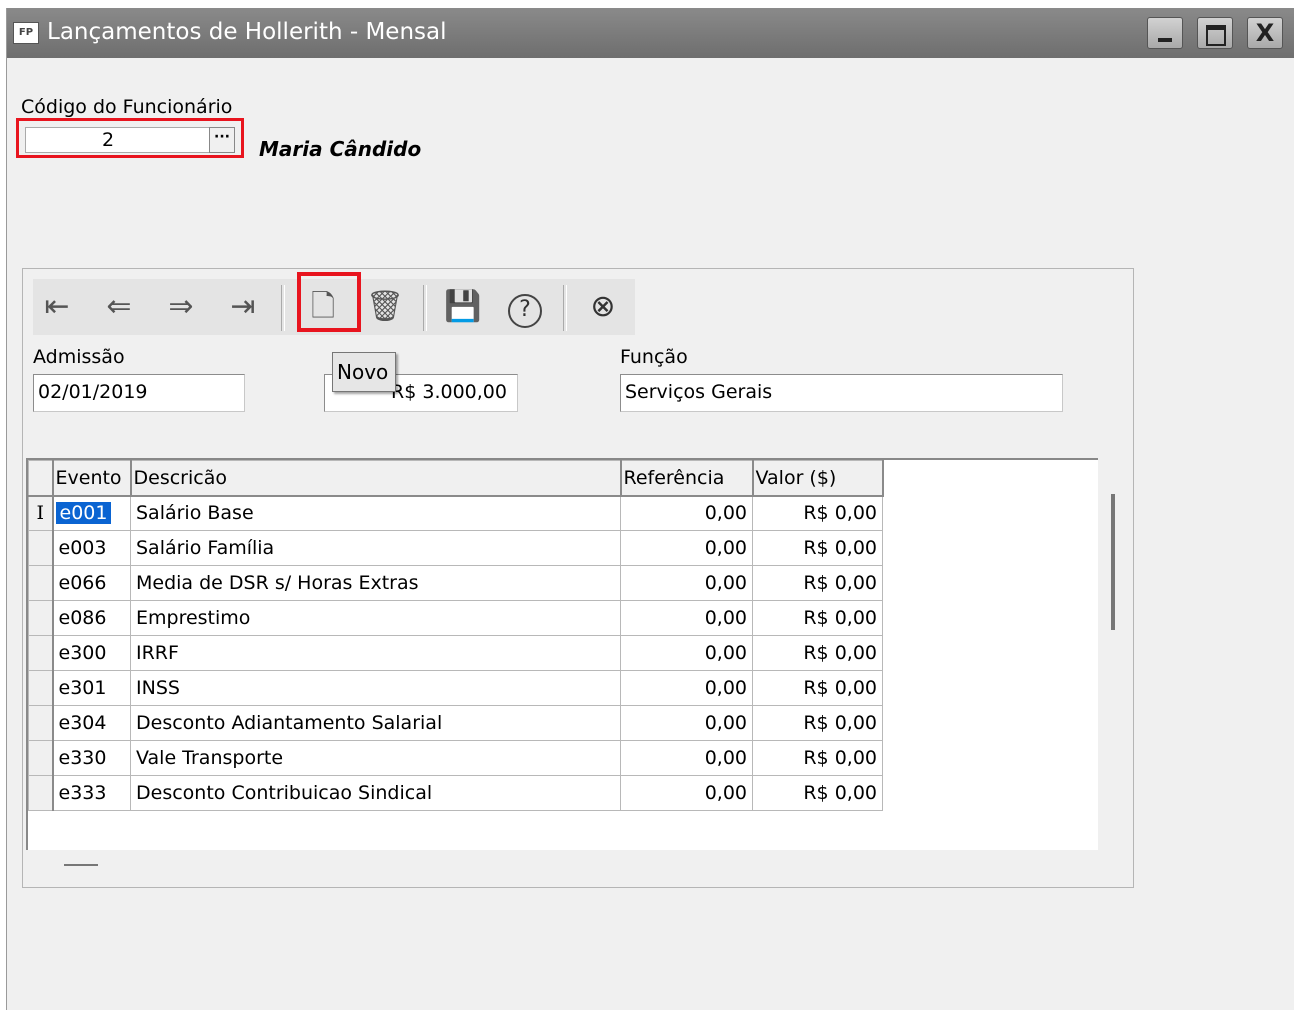  I want to click on cell-descricao: Emprestimo, so click(375, 618).